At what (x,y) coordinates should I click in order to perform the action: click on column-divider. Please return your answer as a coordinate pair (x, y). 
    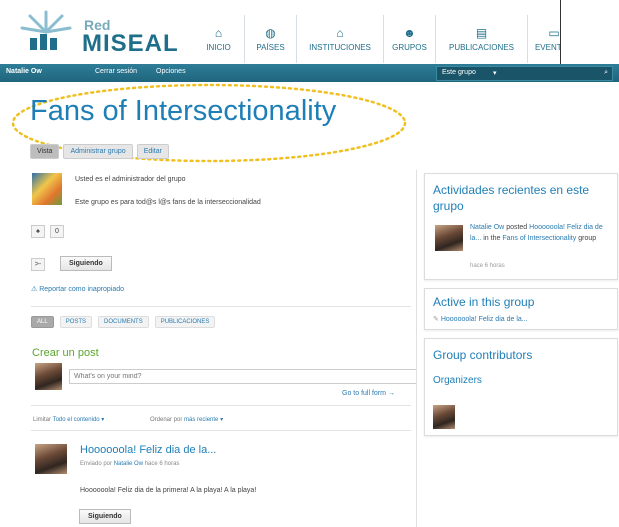
    Looking at the image, I should click on (416, 348).